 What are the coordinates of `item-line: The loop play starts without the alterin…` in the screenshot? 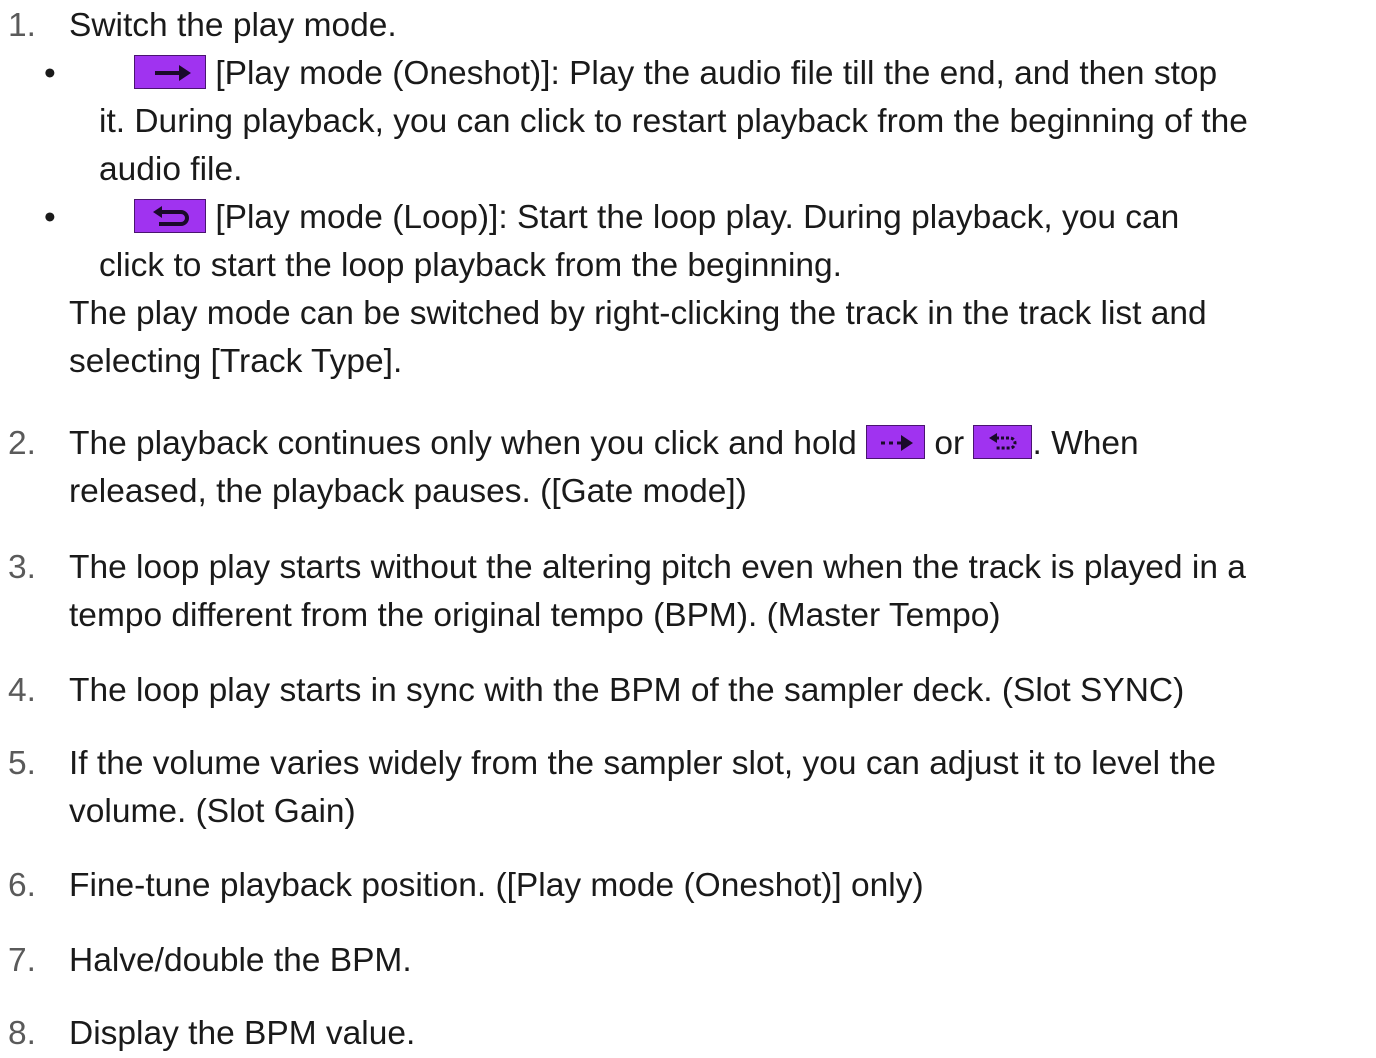 It's located at (657, 567).